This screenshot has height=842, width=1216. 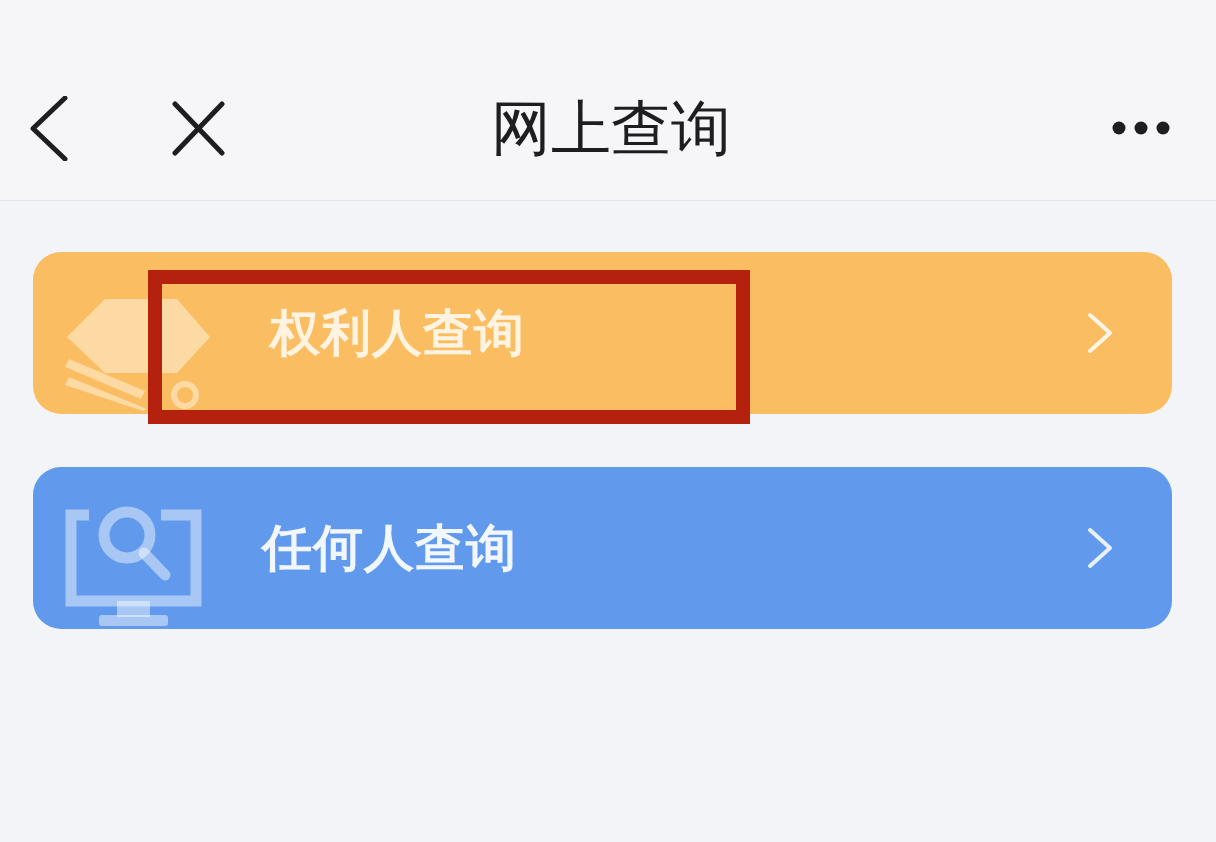 What do you see at coordinates (49, 128) in the screenshot?
I see `back-icon` at bounding box center [49, 128].